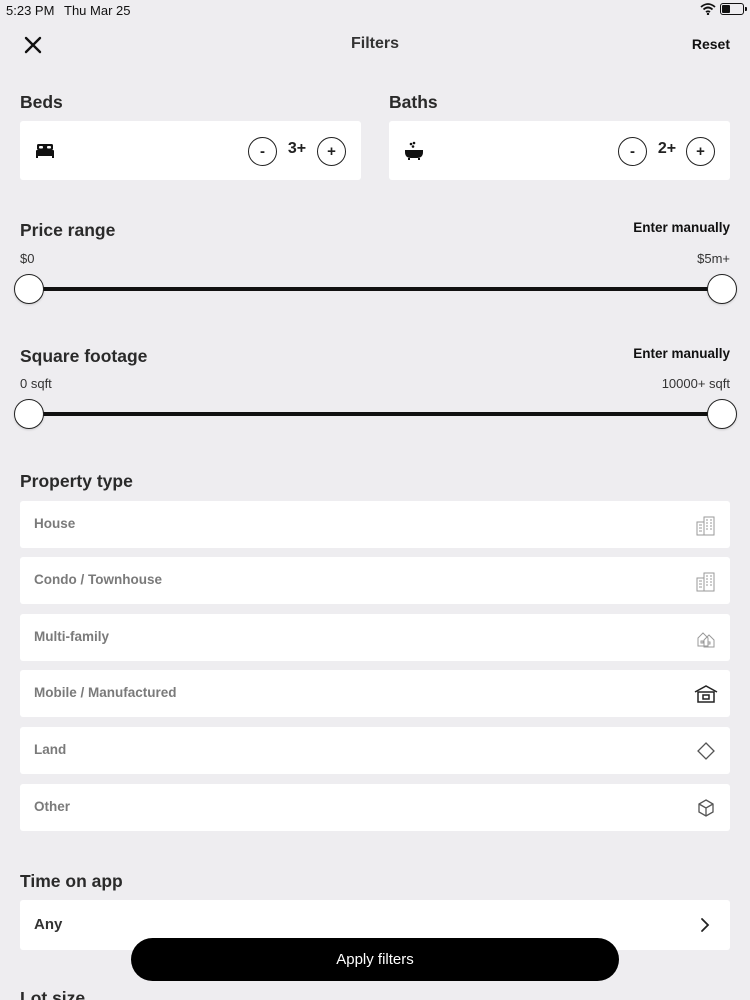  What do you see at coordinates (706, 640) in the screenshot?
I see `multi-family-icon` at bounding box center [706, 640].